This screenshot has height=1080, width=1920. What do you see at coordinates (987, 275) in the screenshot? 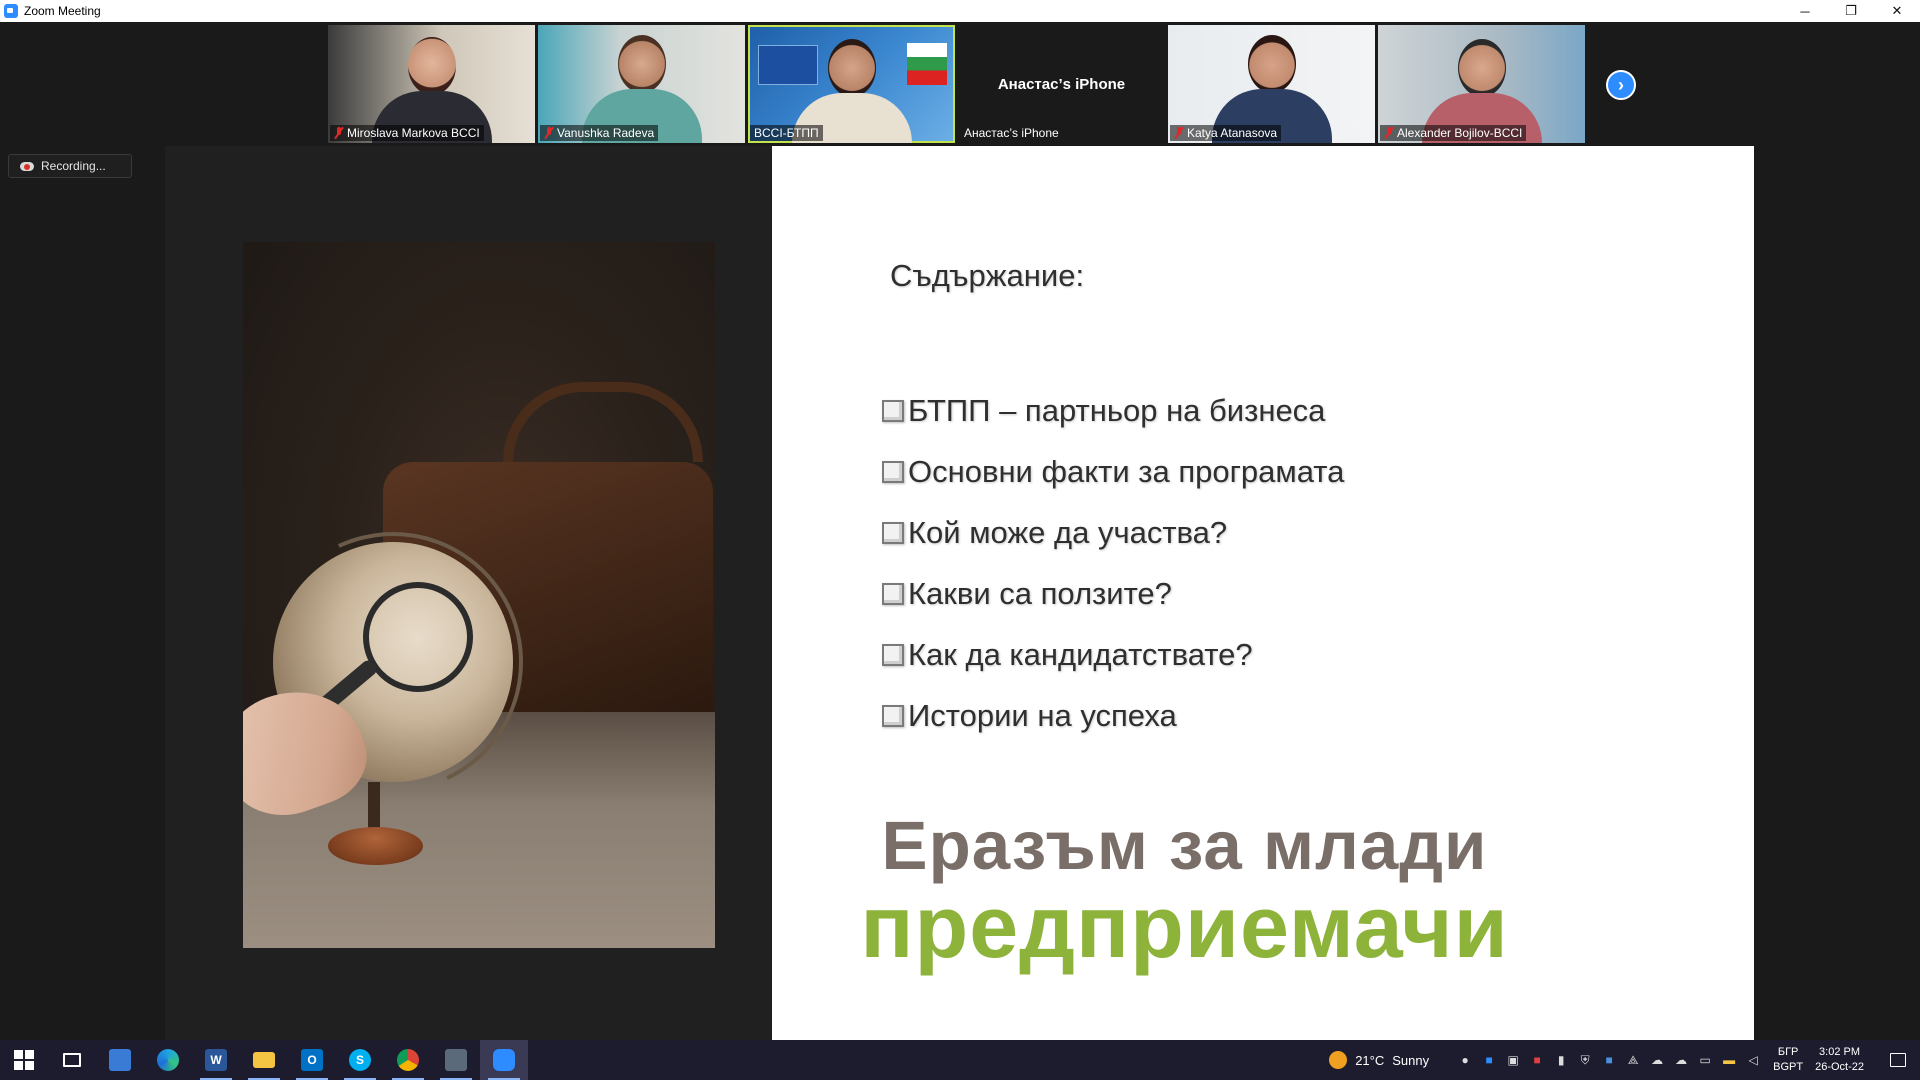
I see `slide-heading: Съдържание:` at bounding box center [987, 275].